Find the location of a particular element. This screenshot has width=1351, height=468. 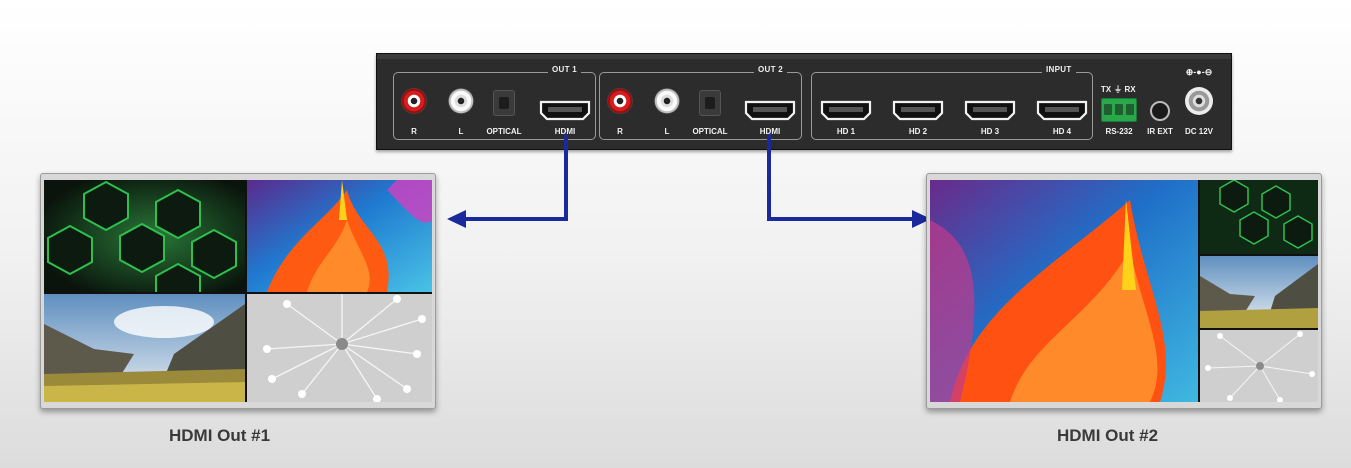

mountain-landscape-small-tile is located at coordinates (1259, 292).